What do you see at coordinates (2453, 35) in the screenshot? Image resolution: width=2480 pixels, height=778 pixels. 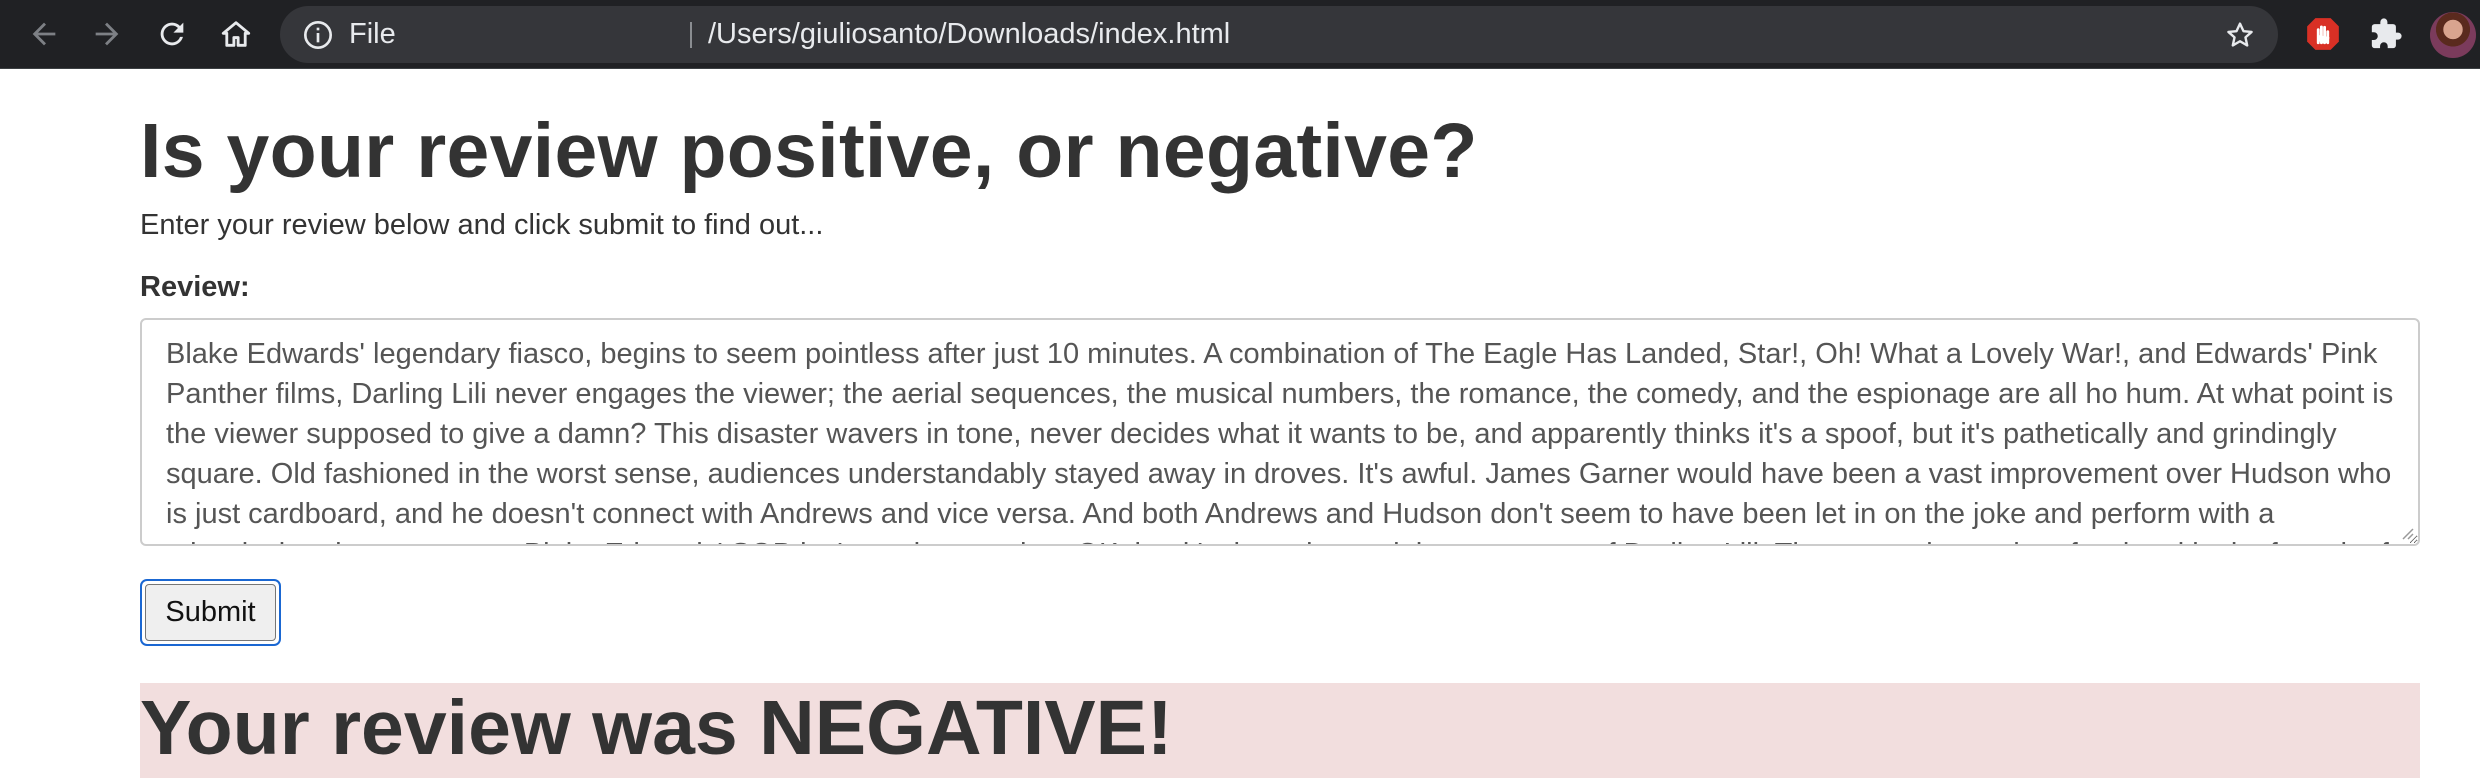 I see `profile-avatar` at bounding box center [2453, 35].